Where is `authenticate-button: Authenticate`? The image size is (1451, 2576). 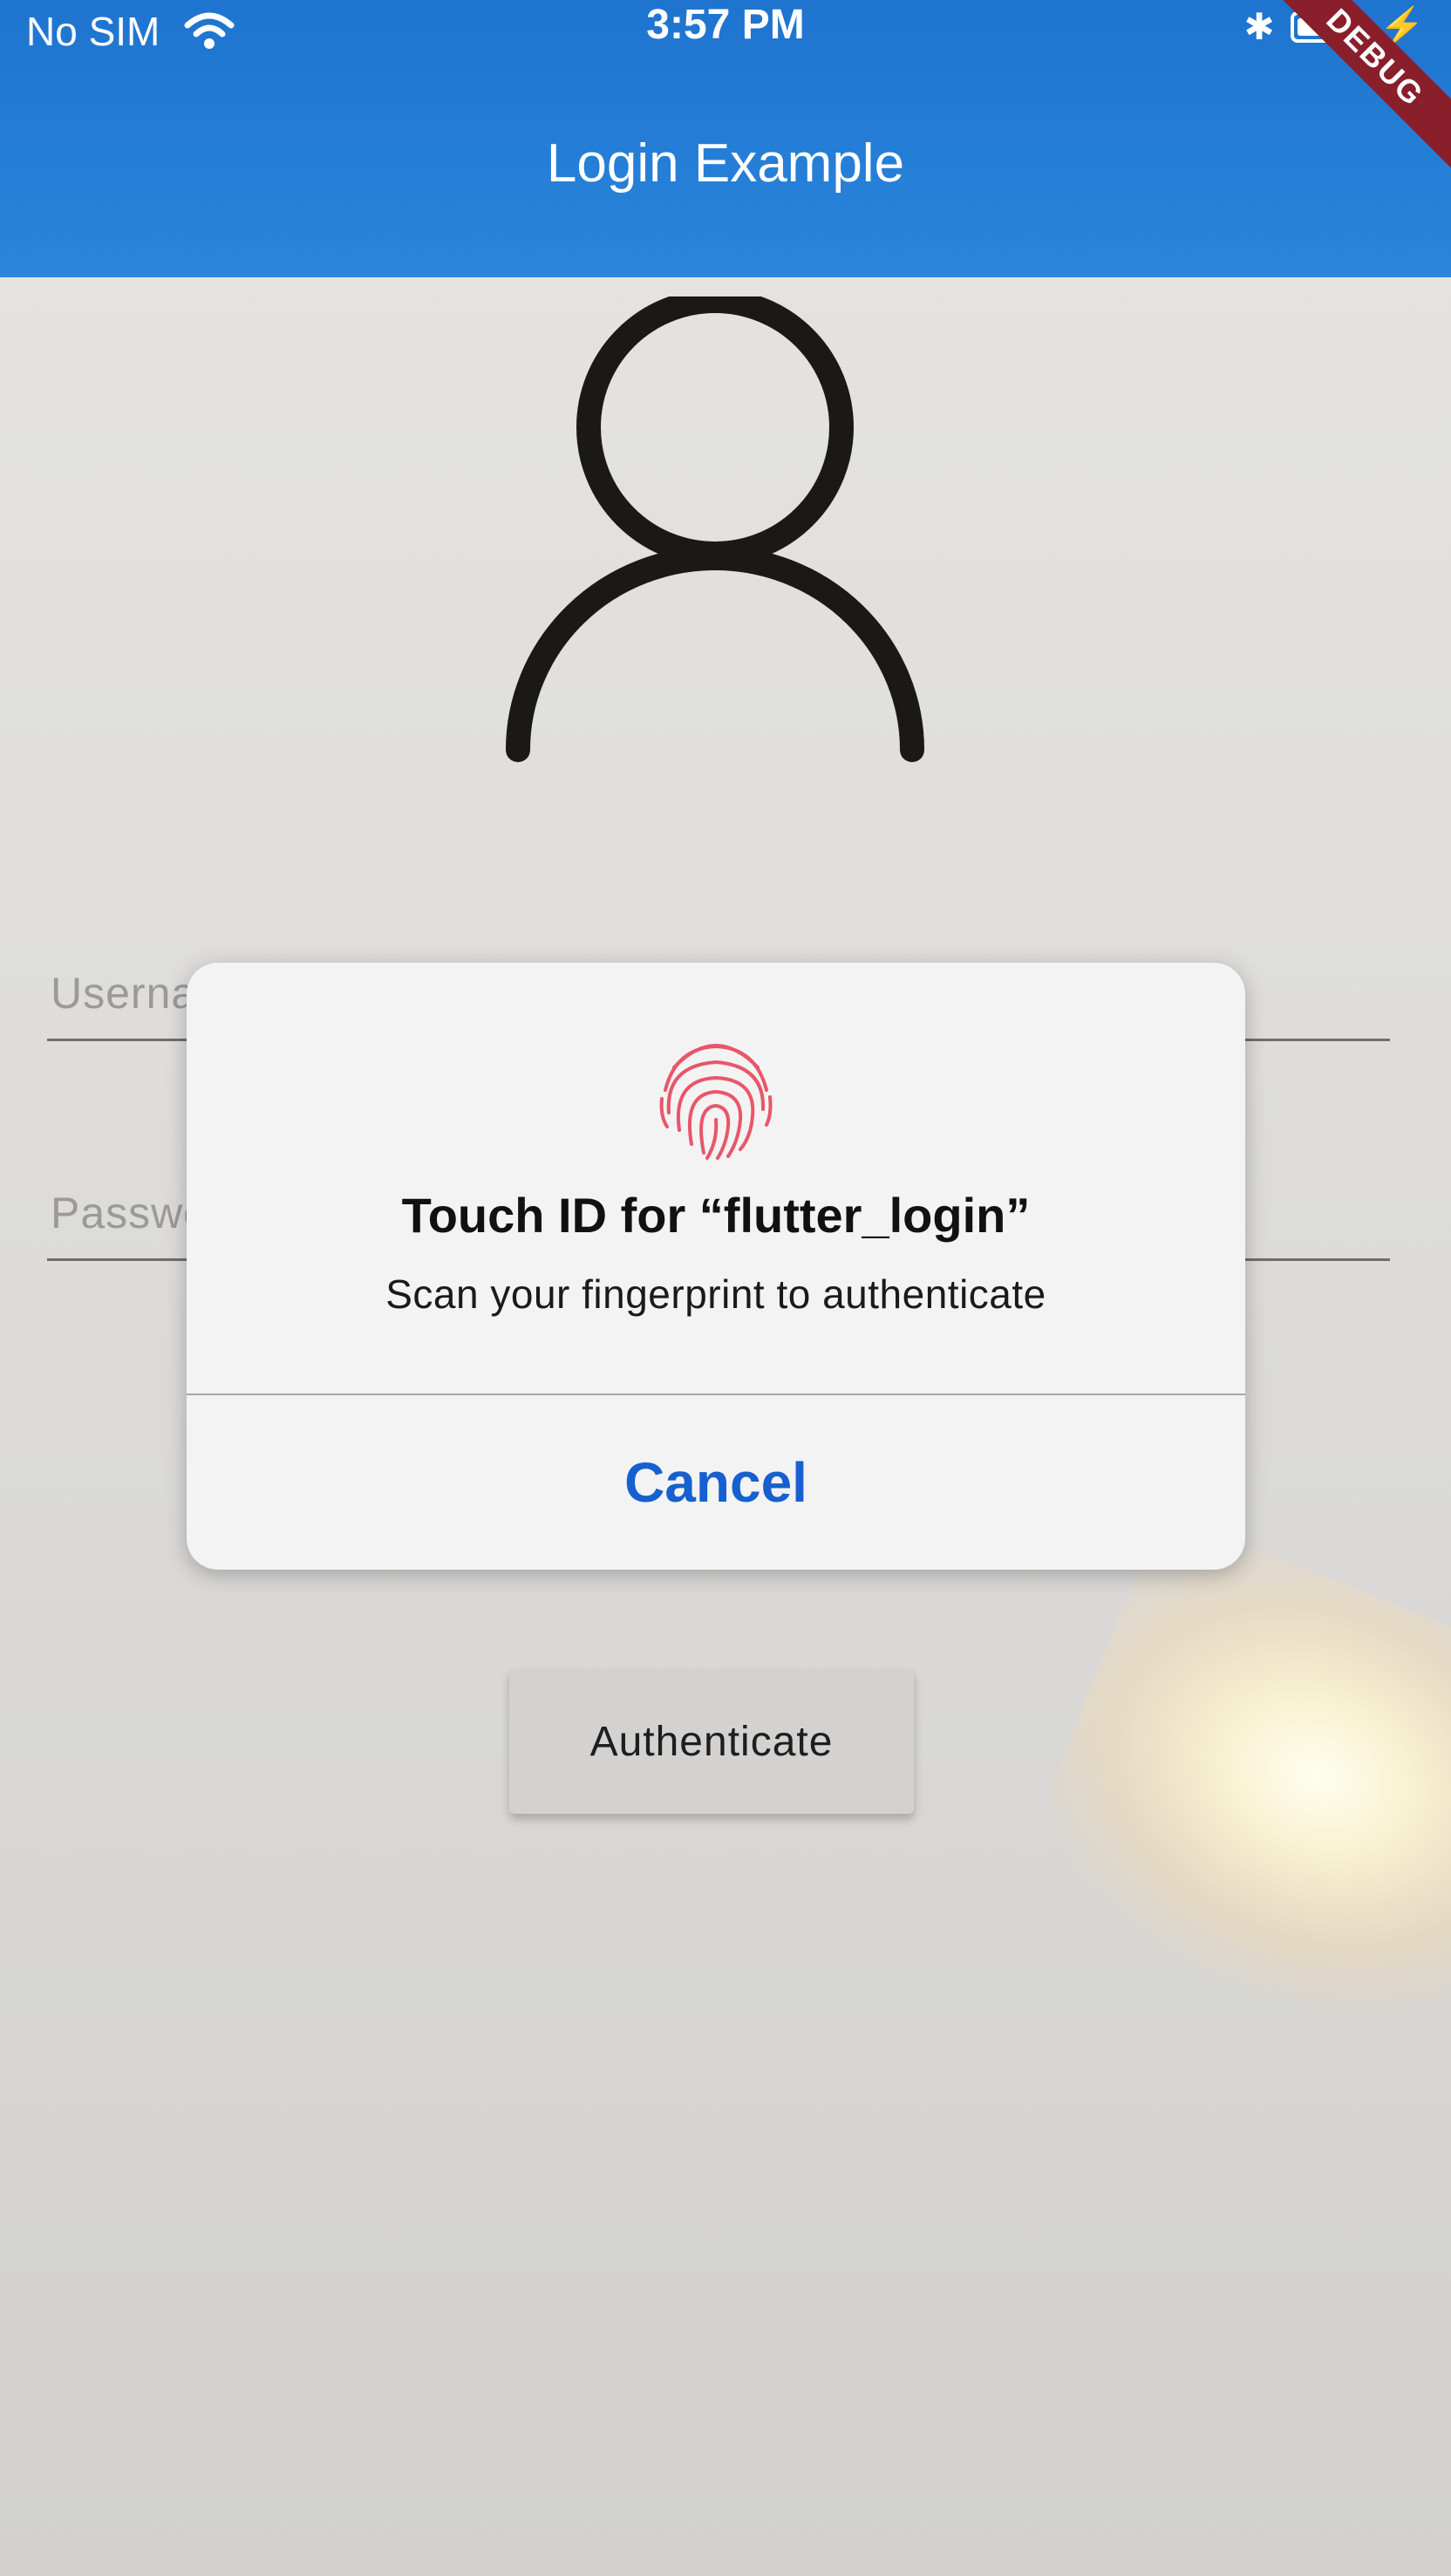
authenticate-button: Authenticate is located at coordinates (711, 1741).